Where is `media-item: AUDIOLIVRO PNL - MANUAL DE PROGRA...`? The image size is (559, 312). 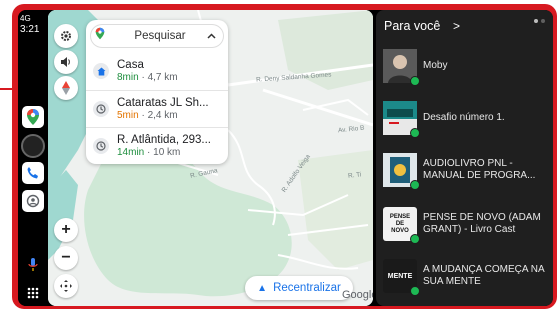
media-item: AUDIOLIVRO PNL - MANUAL DE PROGRA... is located at coordinates (467, 170).